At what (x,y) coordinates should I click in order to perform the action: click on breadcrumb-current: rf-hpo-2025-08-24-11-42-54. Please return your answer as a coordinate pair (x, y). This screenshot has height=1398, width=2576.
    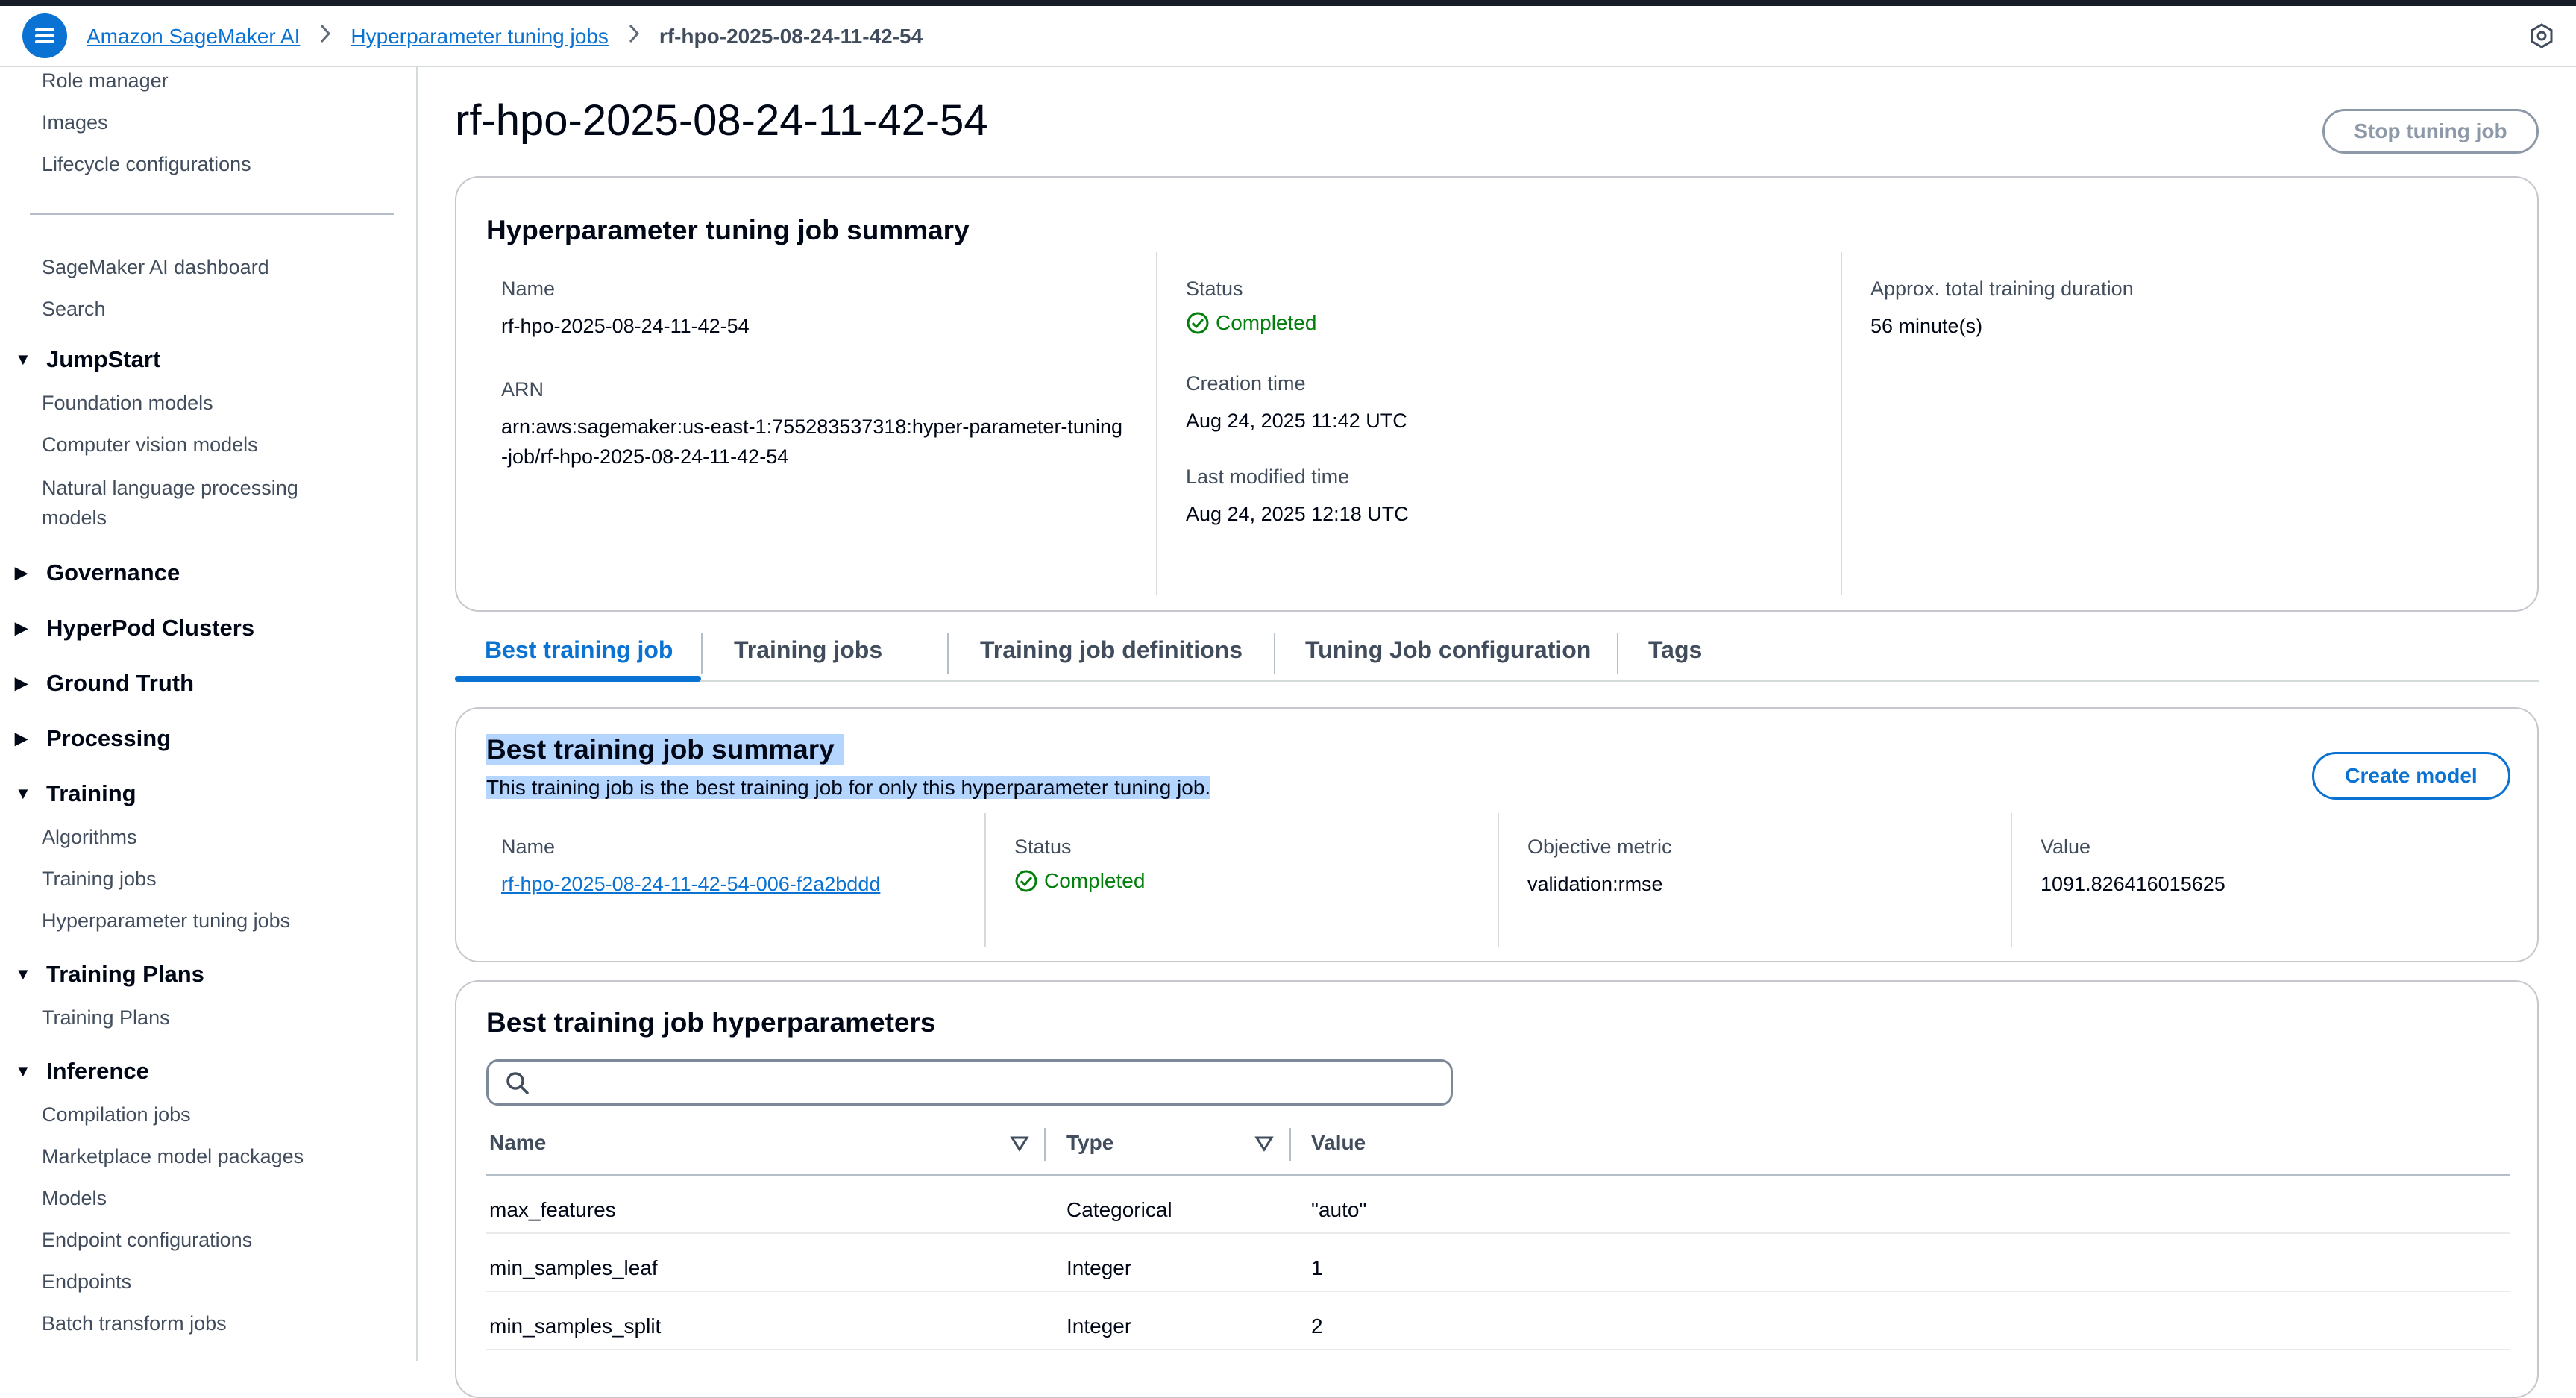
    Looking at the image, I should click on (791, 36).